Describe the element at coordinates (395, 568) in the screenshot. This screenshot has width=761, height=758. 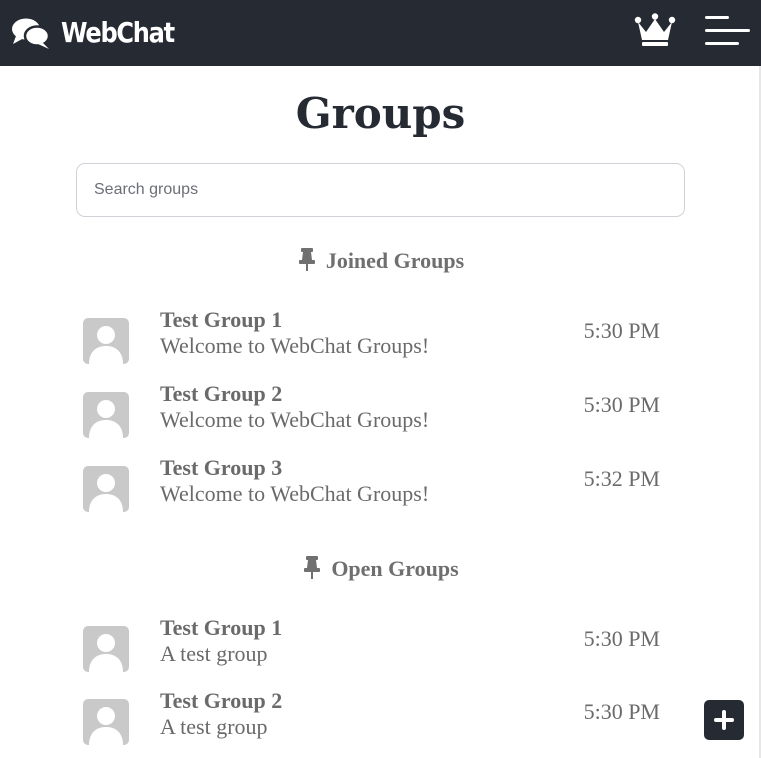
I see `open-groups-title: Open Groups` at that location.